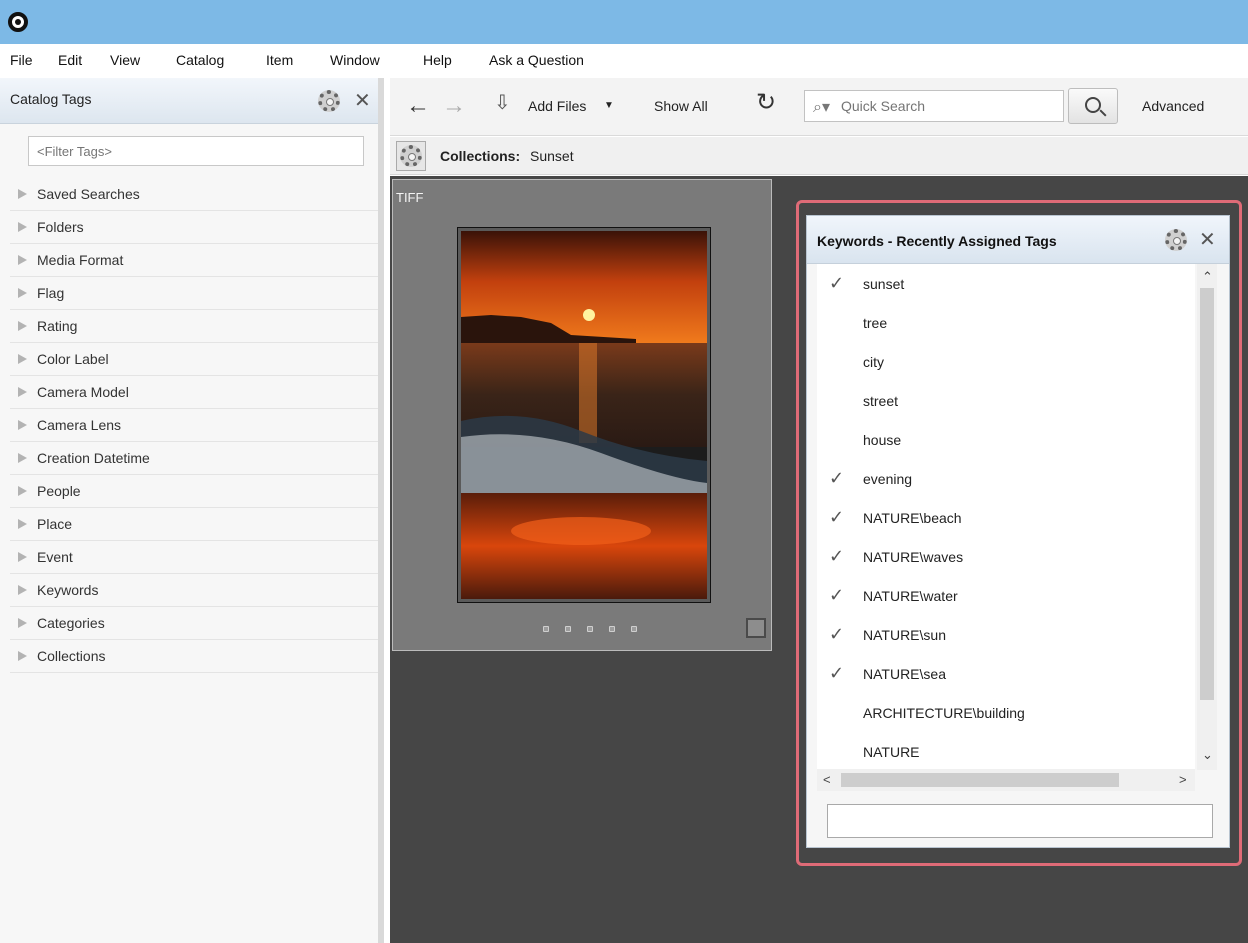 Image resolution: width=1248 pixels, height=943 pixels. What do you see at coordinates (194, 590) in the screenshot?
I see `tag-item-keywords: Keywords` at bounding box center [194, 590].